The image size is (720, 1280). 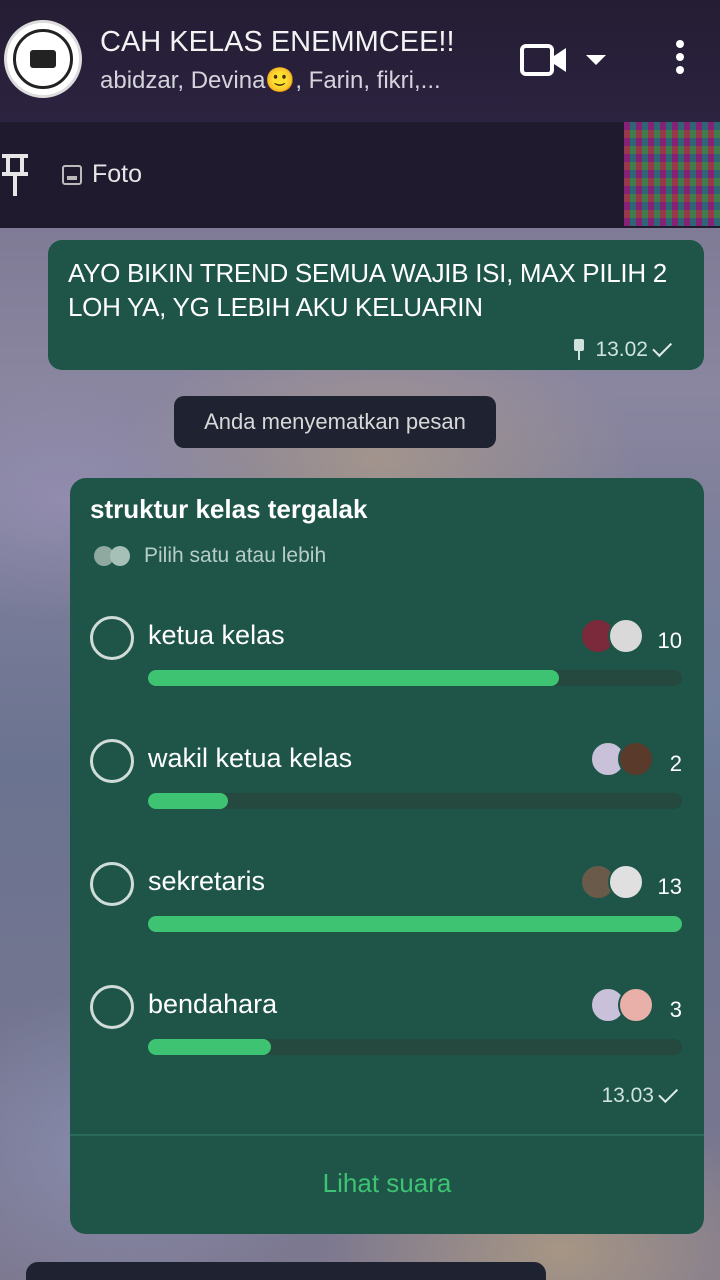 I want to click on poll-option-label: bendahara, so click(x=212, y=1004).